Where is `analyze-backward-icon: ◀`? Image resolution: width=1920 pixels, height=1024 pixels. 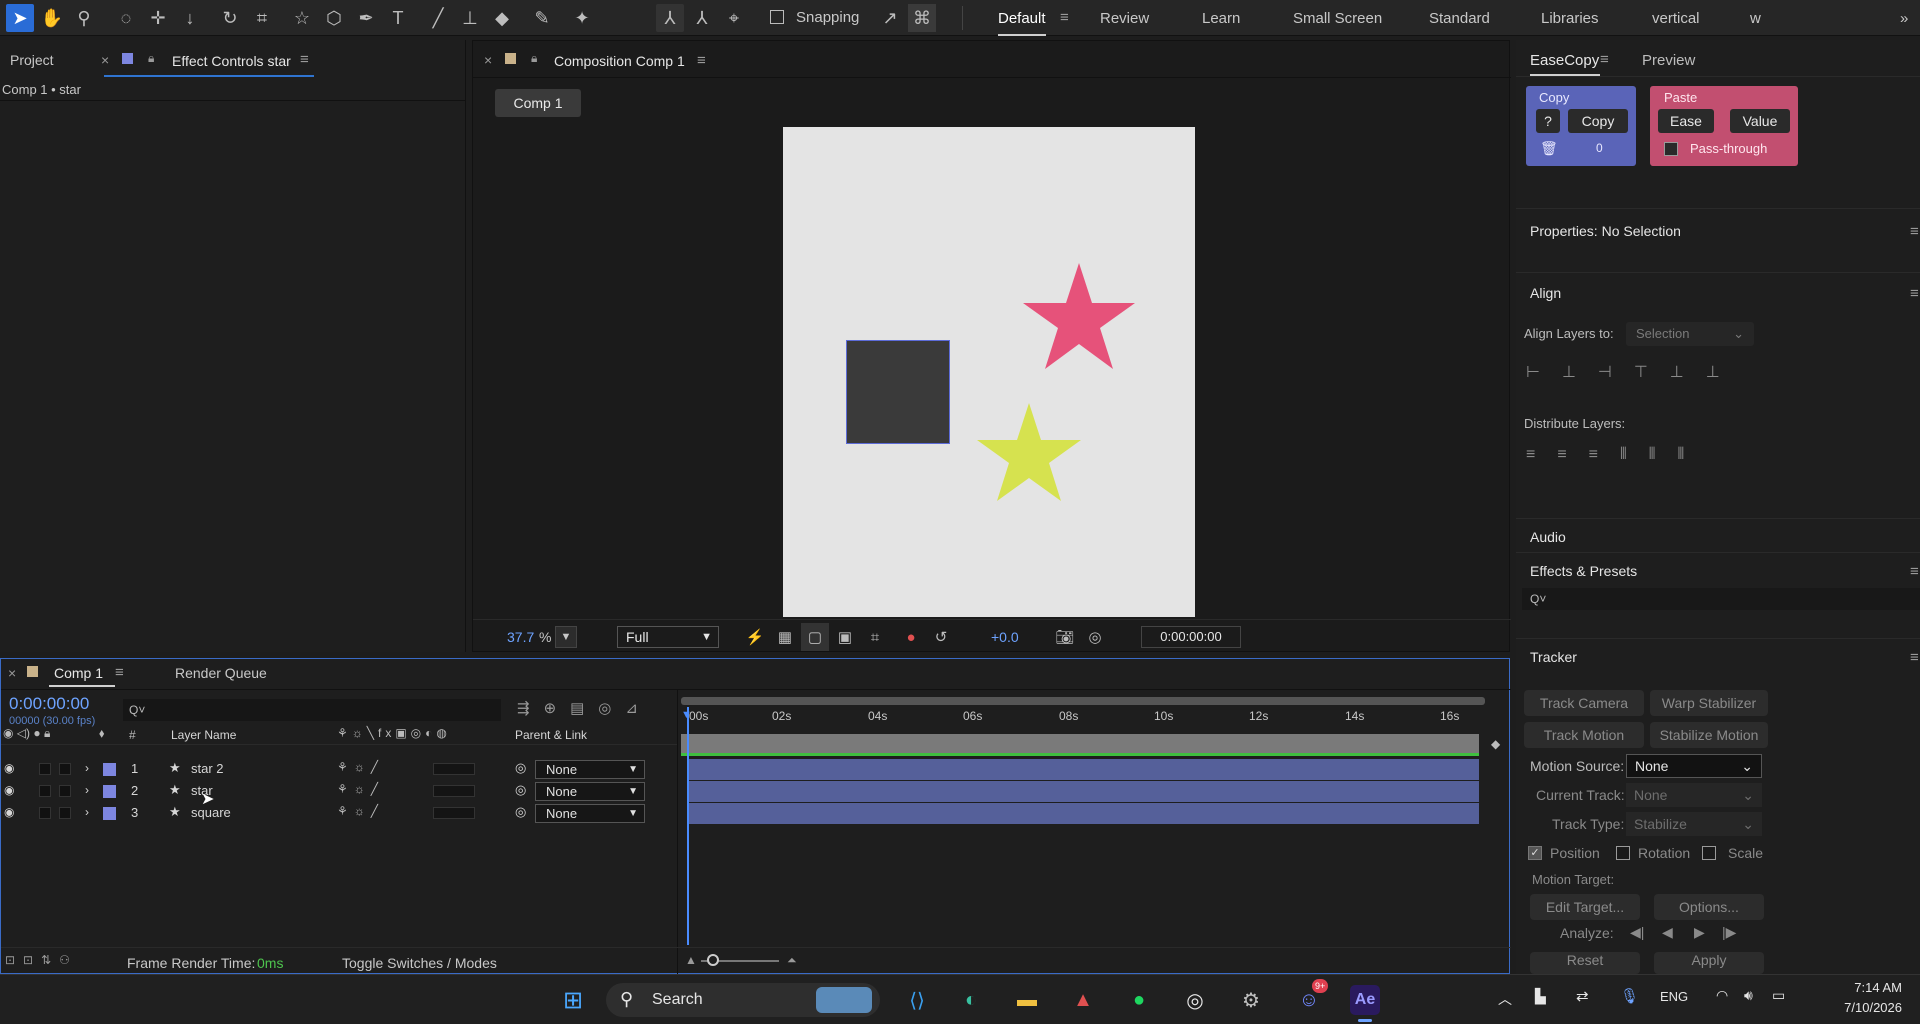 analyze-backward-icon: ◀ is located at coordinates (1667, 932).